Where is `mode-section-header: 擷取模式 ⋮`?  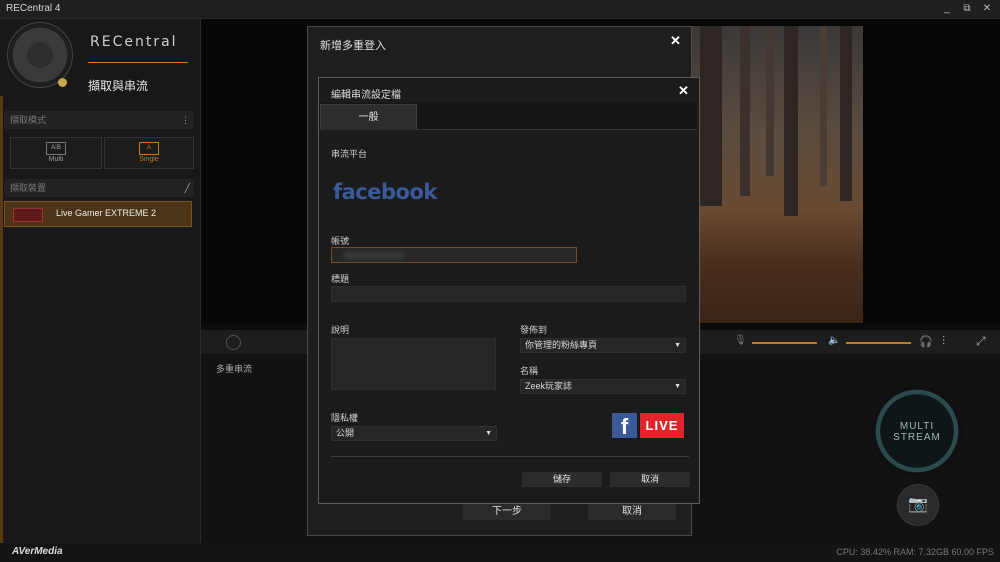
mode-section-header: 擷取模式 ⋮ is located at coordinates (99, 120).